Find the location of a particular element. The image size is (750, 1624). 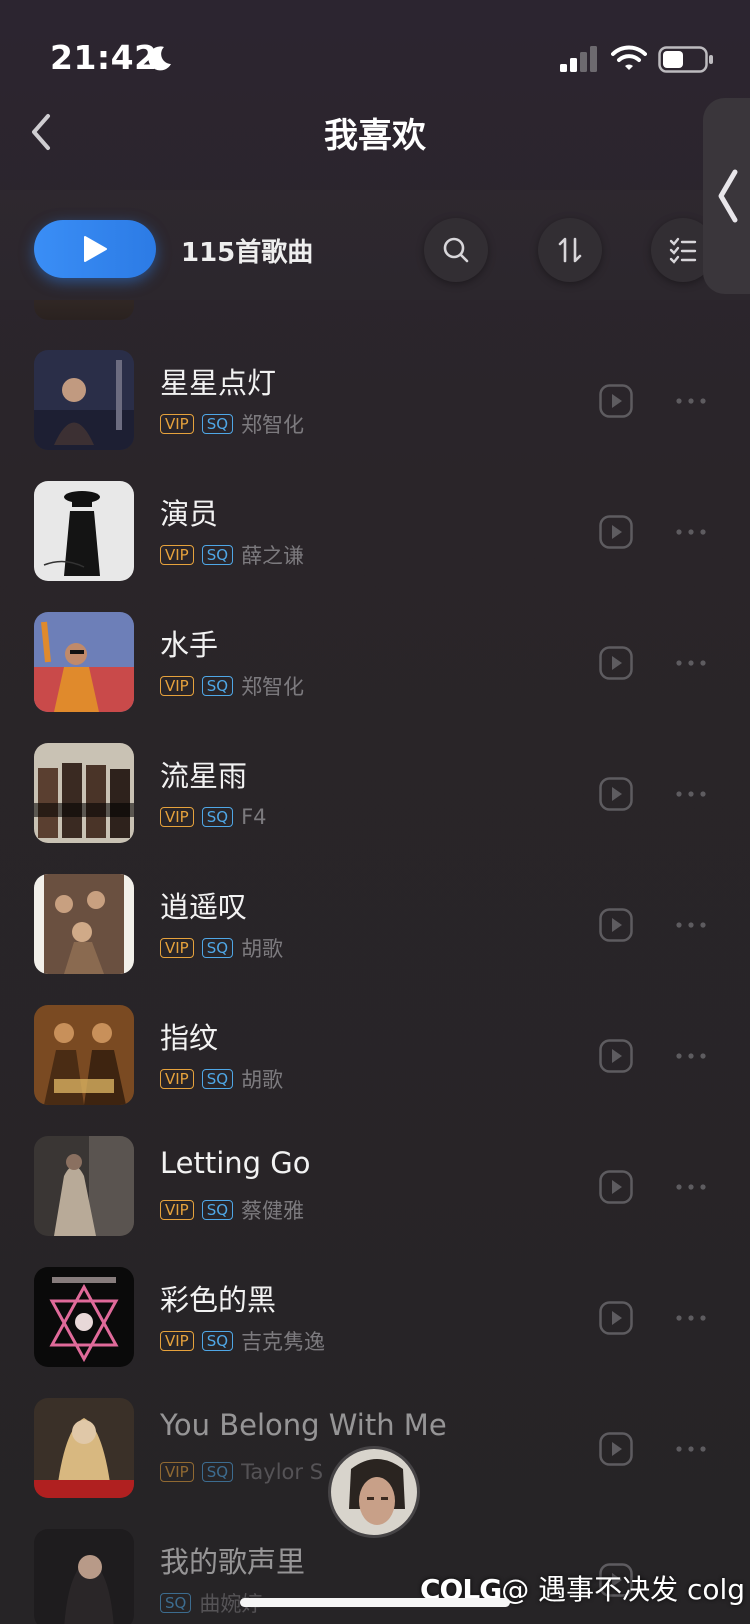

list-item: 演员 VIP SQ 薛之谦 is located at coordinates (375, 546).